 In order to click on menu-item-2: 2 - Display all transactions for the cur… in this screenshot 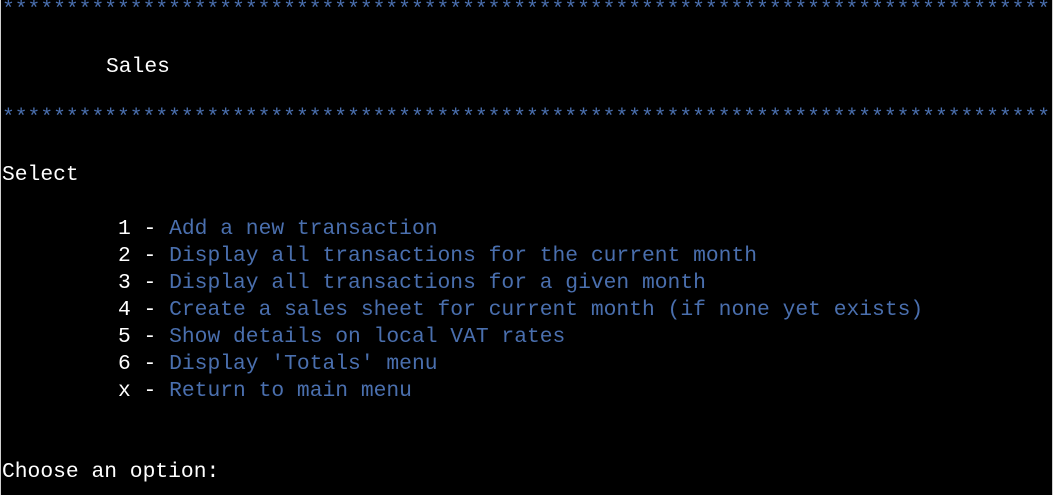, I will do `click(437, 256)`.